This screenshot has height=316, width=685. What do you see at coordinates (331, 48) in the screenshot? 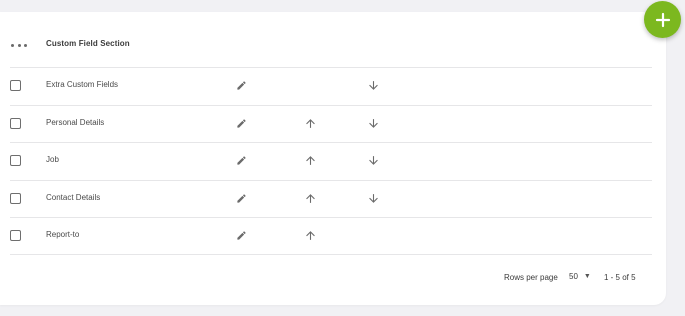
I see `table-header: Custom Field Section` at bounding box center [331, 48].